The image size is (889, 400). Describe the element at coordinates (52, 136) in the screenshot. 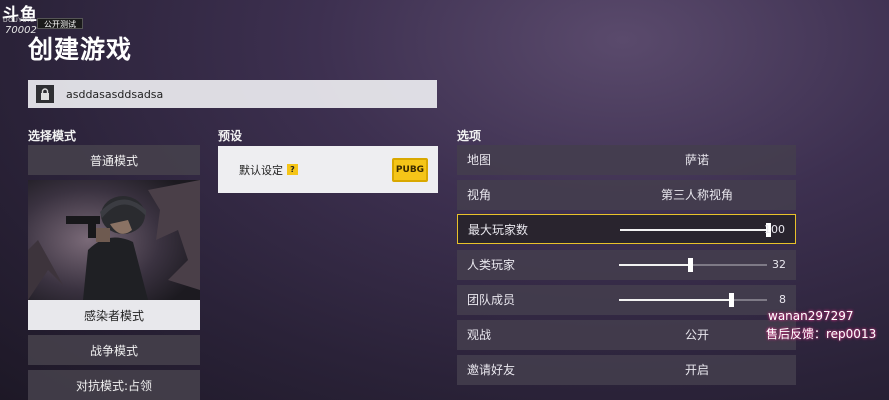

I see `mode-section-title: 选择模式` at that location.